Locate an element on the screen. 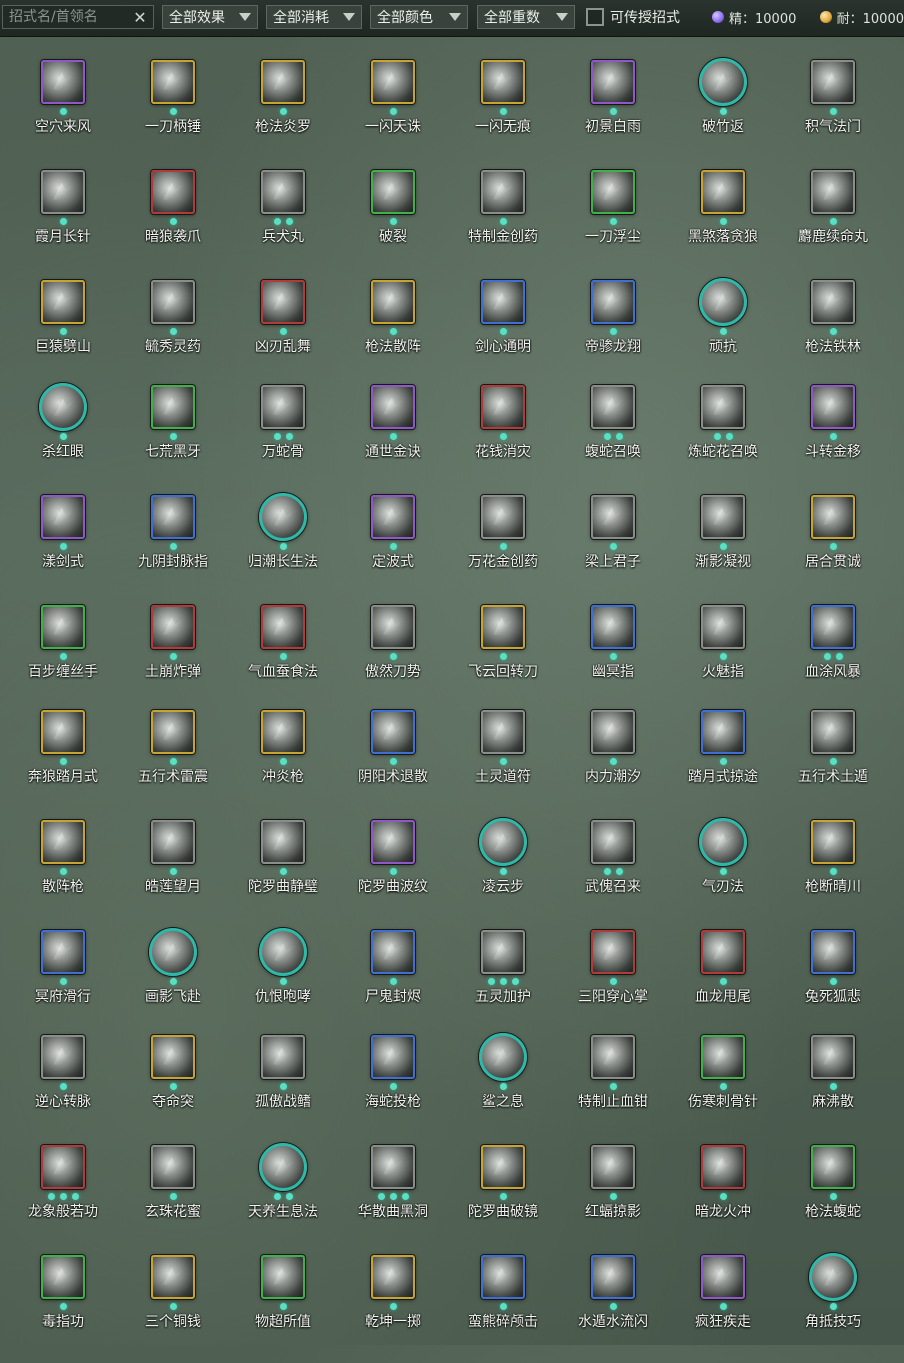 Image resolution: width=904 pixels, height=1363 pixels. skill-card: 空穴来风 is located at coordinates (63, 113).